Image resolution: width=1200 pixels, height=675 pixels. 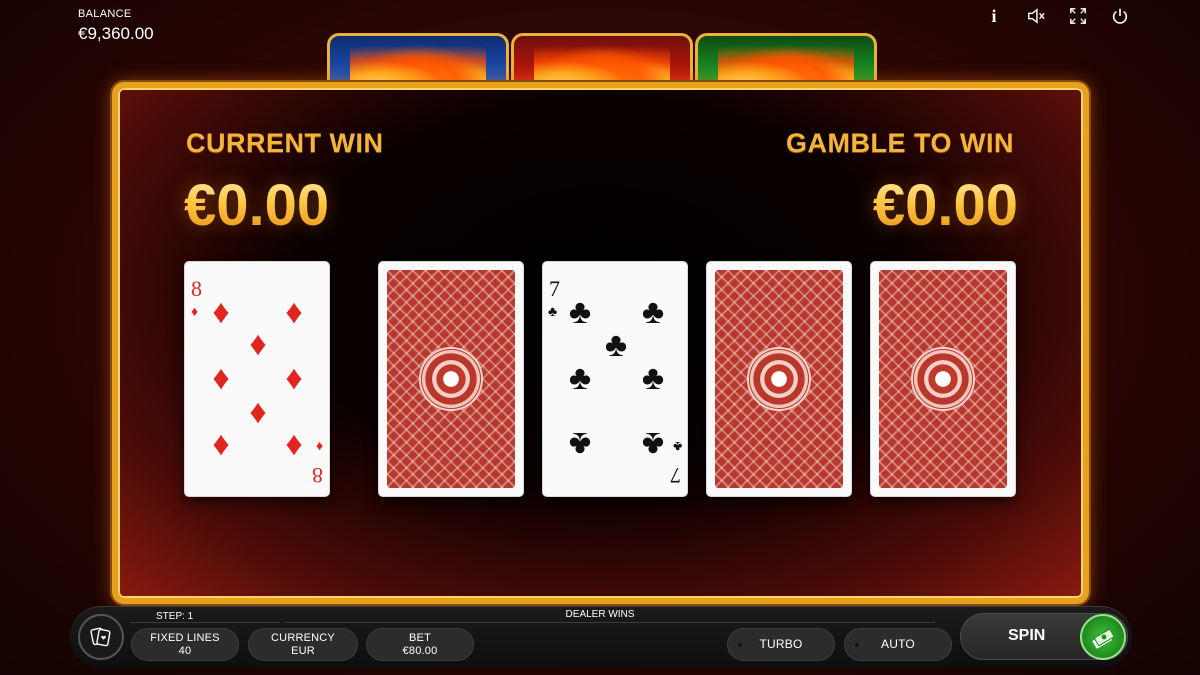 I want to click on auto-button: AUTO, so click(x=898, y=644).